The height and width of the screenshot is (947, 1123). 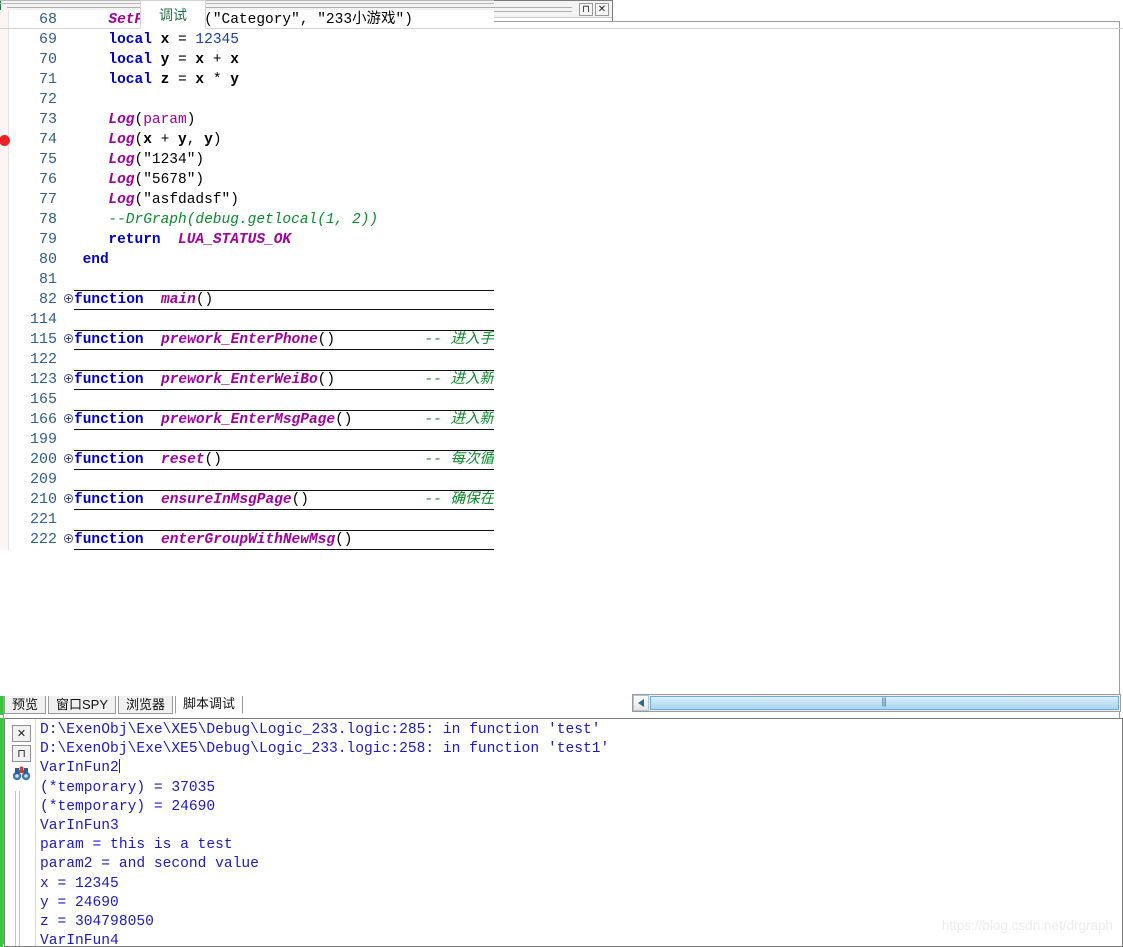 What do you see at coordinates (247, 200) in the screenshot?
I see `code-line: 77 Log("asfdadsf")` at bounding box center [247, 200].